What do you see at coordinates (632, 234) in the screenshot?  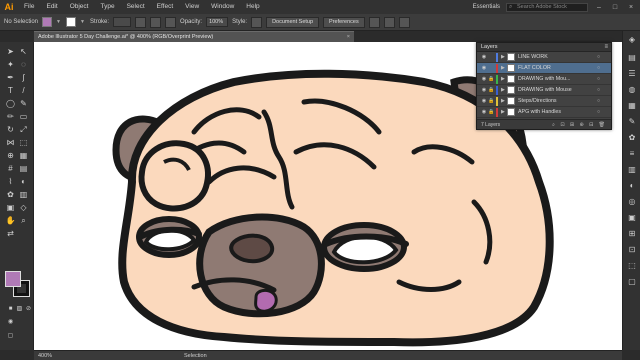 I see `align-panel-icon: ⊞` at bounding box center [632, 234].